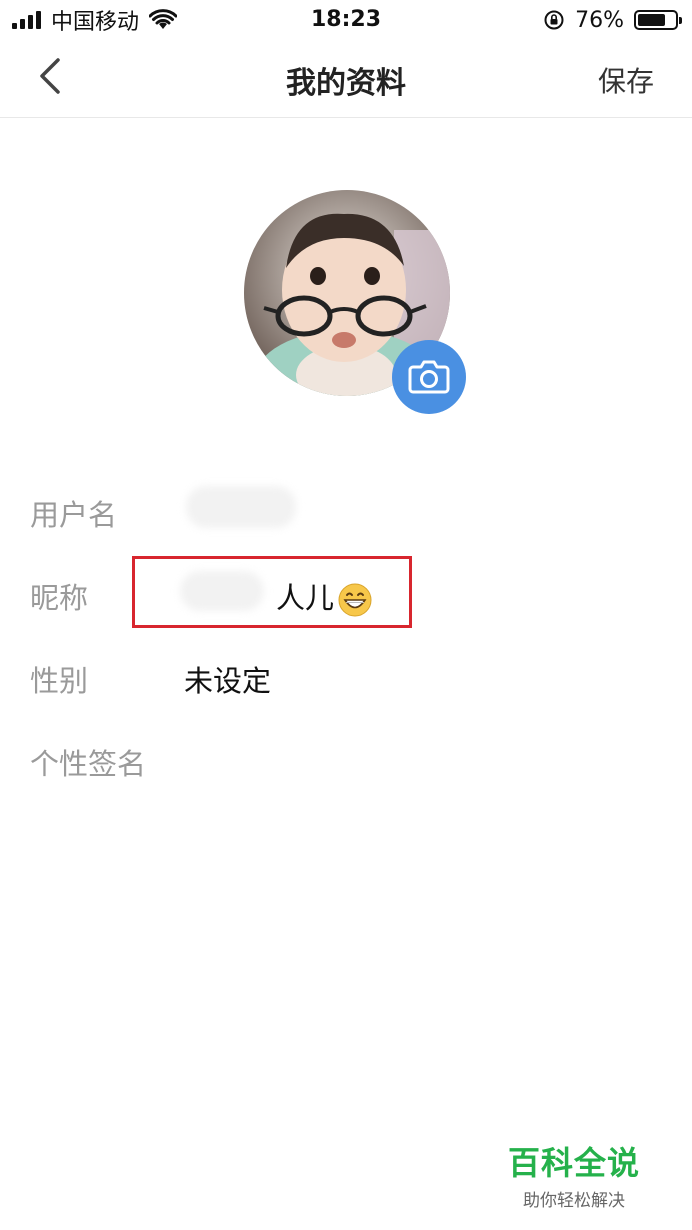 This screenshot has height=1230, width=692. What do you see at coordinates (346, 510) in the screenshot?
I see `username-row: 用户名` at bounding box center [346, 510].